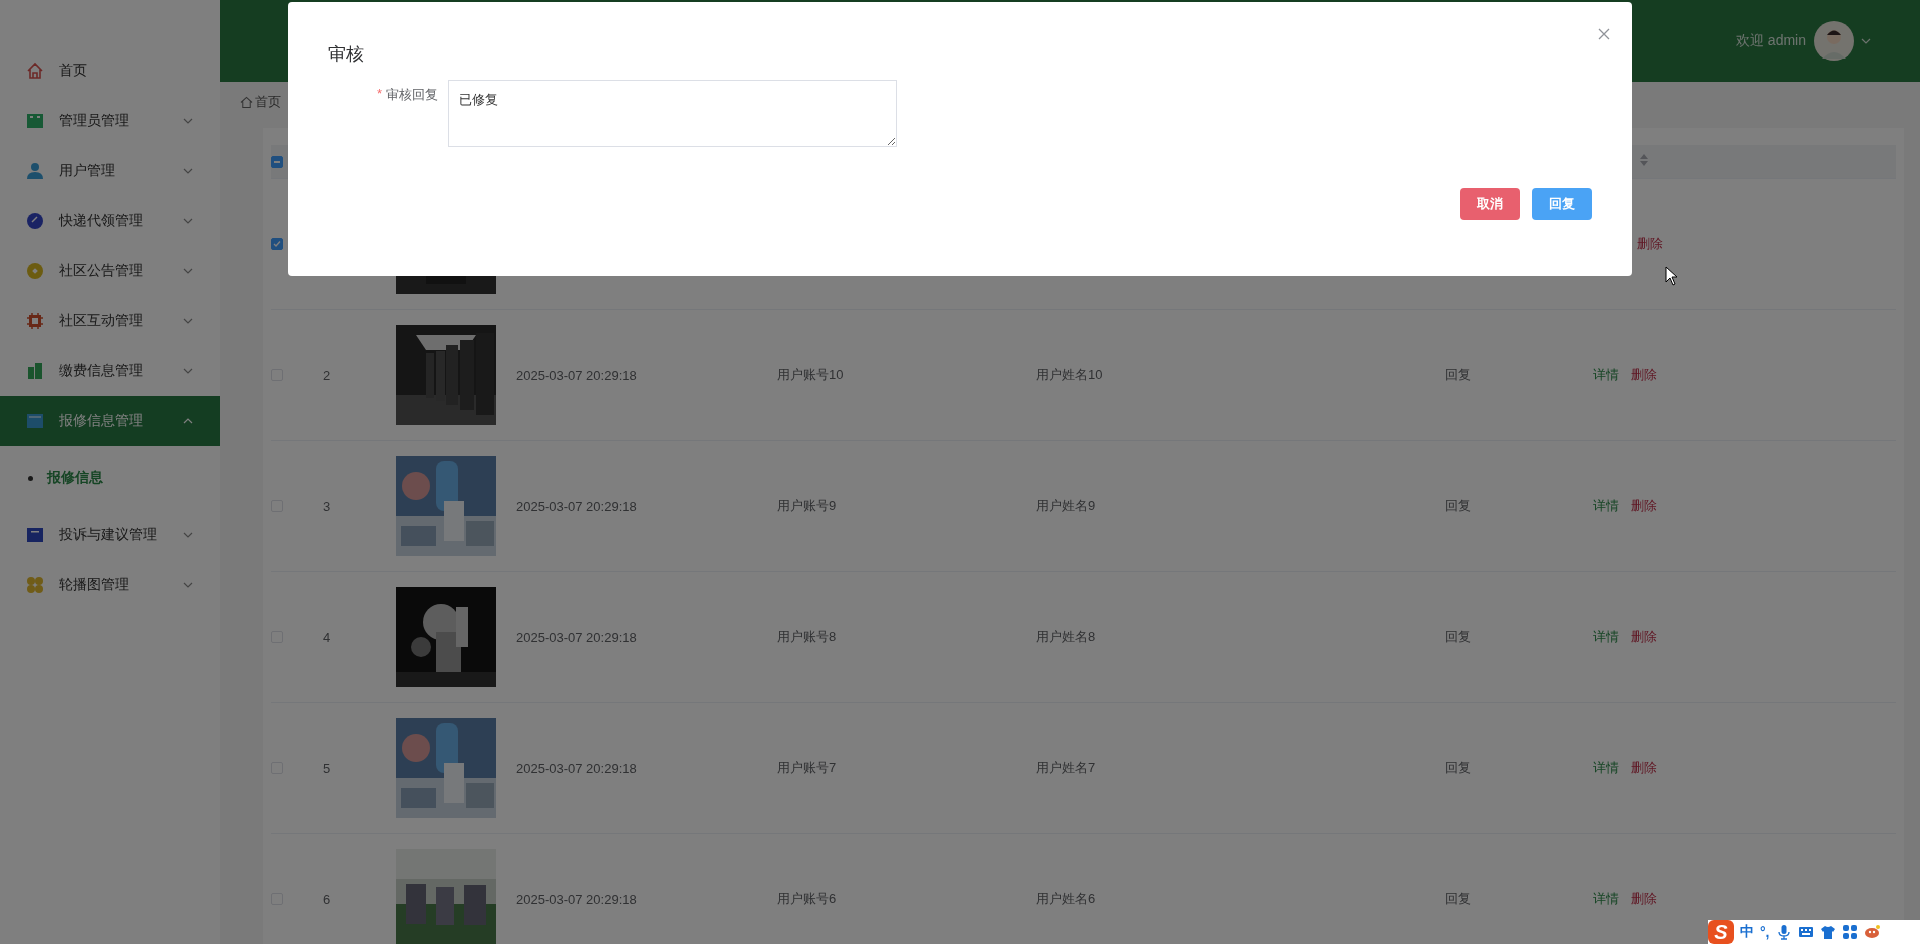  Describe the element at coordinates (246, 102) in the screenshot. I see `home-icon` at that location.